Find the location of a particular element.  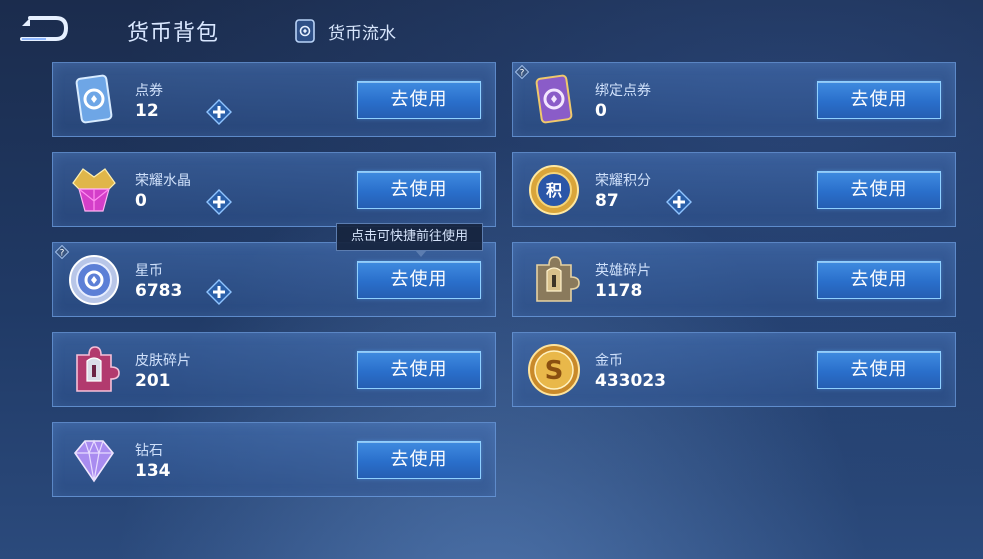

use-skin-fragment-button: 去使用 is located at coordinates (419, 370).